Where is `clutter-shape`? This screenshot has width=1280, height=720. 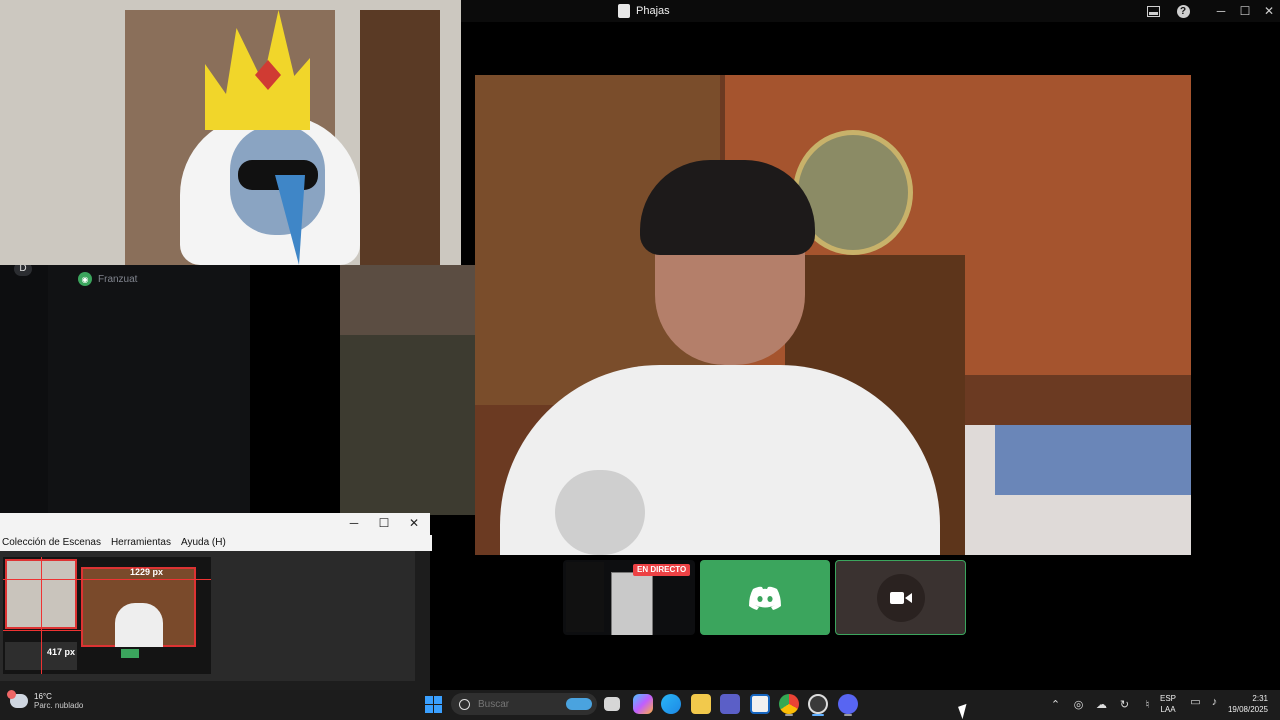
clutter-shape is located at coordinates (408, 425).